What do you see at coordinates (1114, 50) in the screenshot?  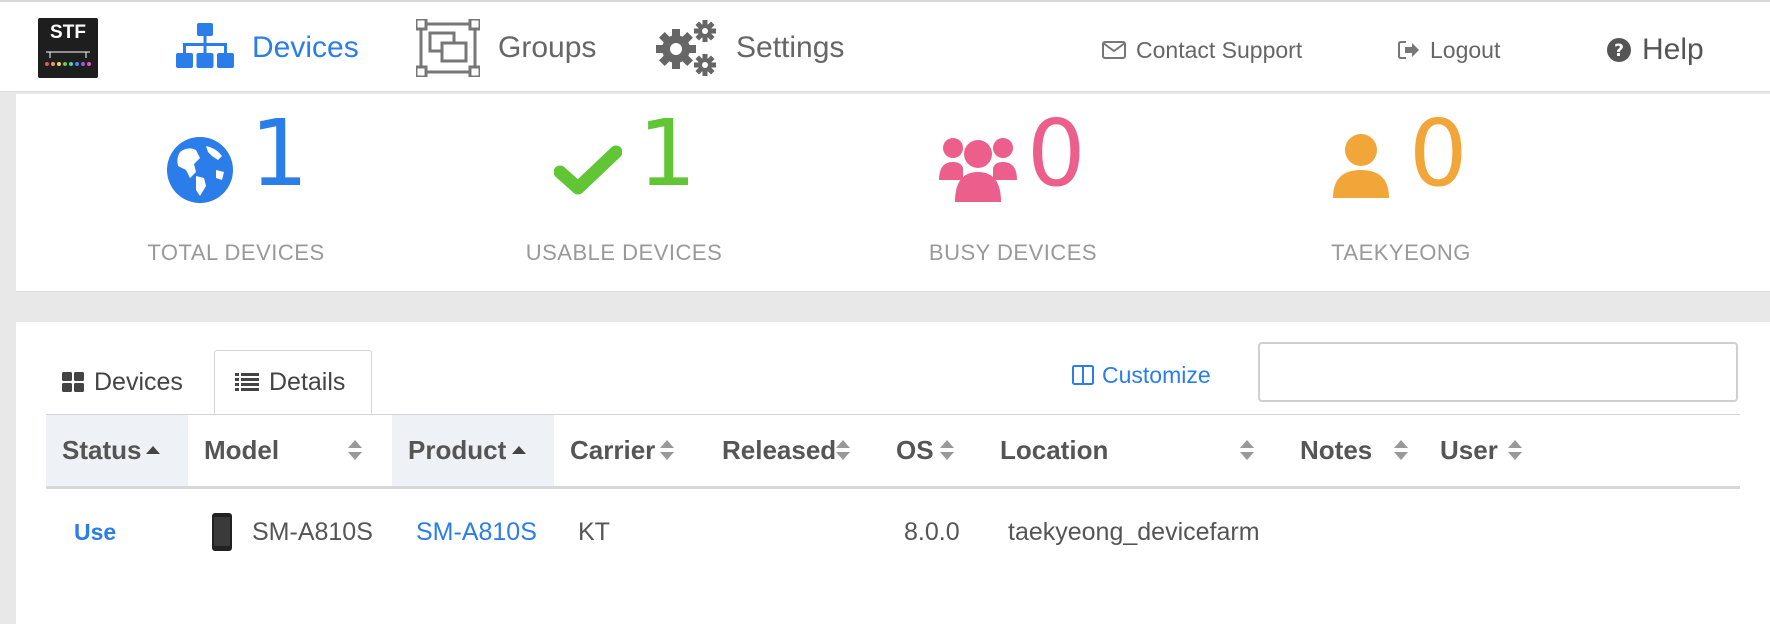 I see `envelope-icon` at bounding box center [1114, 50].